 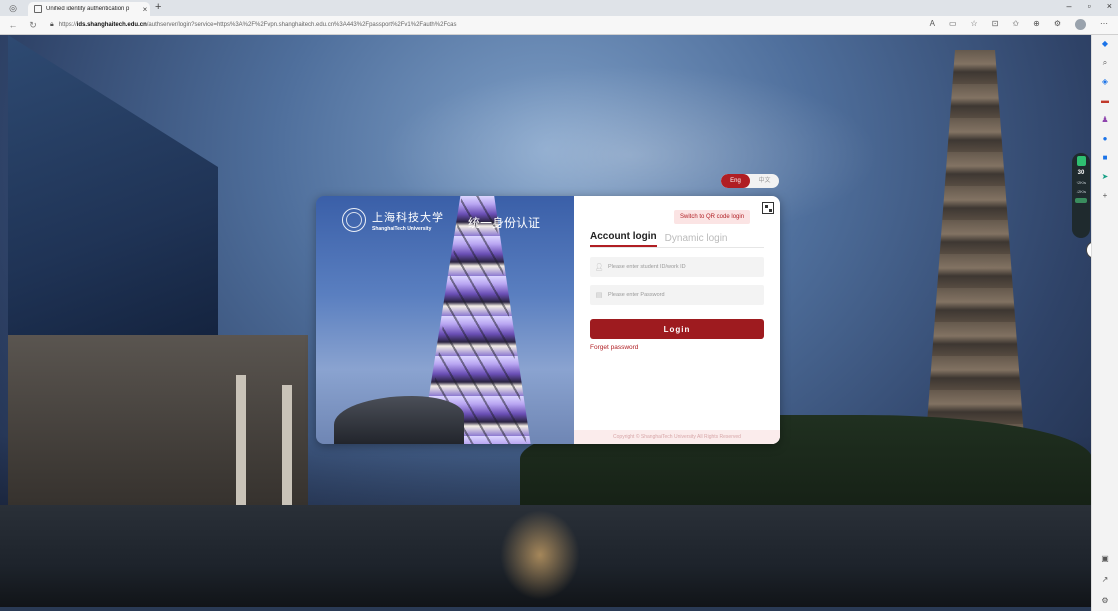 What do you see at coordinates (1080, 24) in the screenshot?
I see `avatar` at bounding box center [1080, 24].